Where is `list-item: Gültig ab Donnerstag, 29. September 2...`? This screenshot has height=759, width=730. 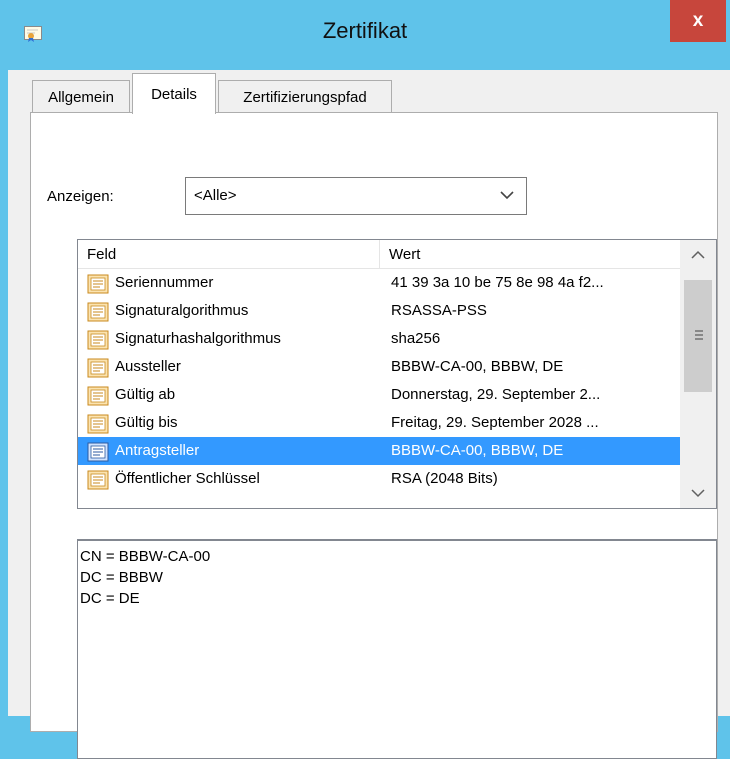
list-item: Gültig ab Donnerstag, 29. September 2... is located at coordinates (379, 395).